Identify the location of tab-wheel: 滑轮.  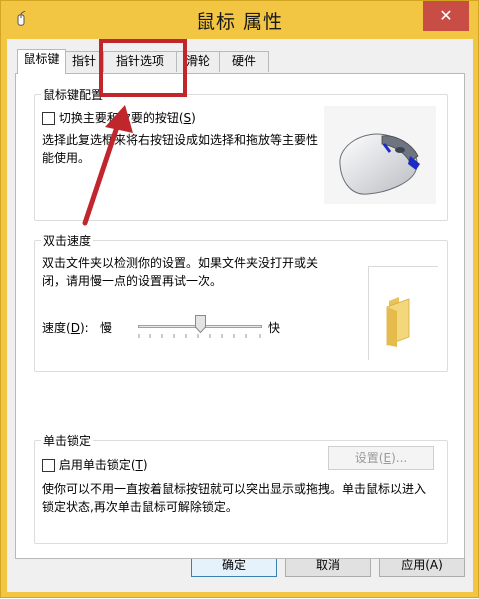
(198, 61).